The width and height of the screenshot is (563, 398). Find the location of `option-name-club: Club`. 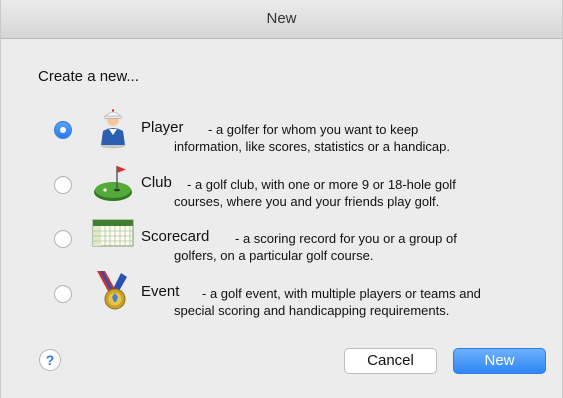

option-name-club: Club is located at coordinates (156, 182).